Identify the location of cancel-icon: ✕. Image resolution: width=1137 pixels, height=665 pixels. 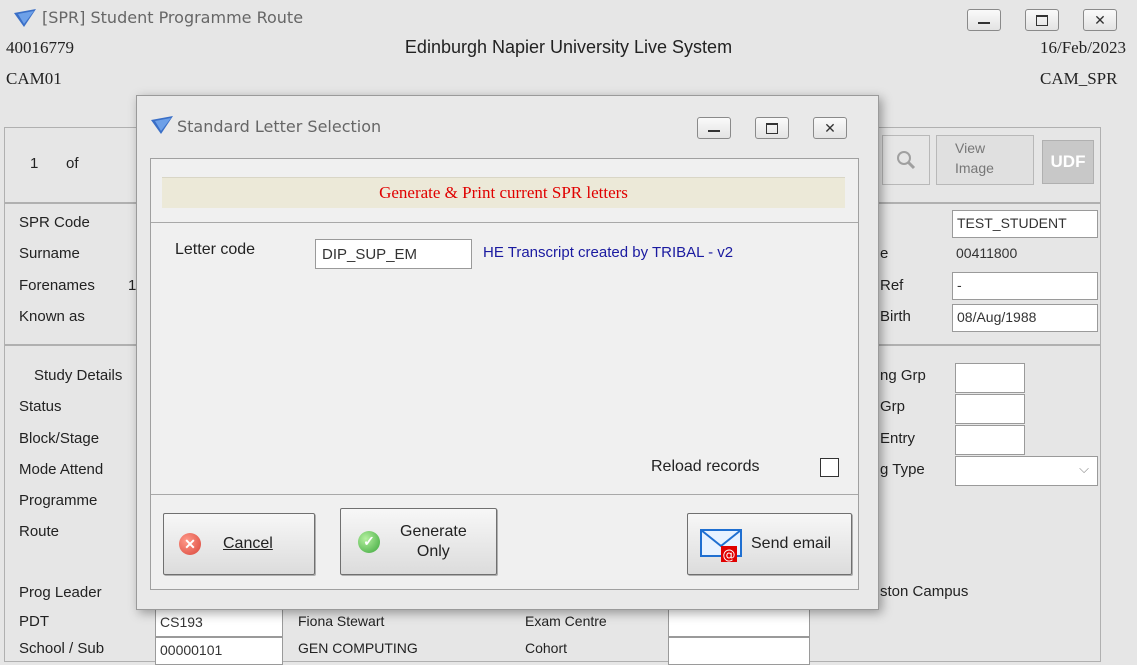
(190, 544).